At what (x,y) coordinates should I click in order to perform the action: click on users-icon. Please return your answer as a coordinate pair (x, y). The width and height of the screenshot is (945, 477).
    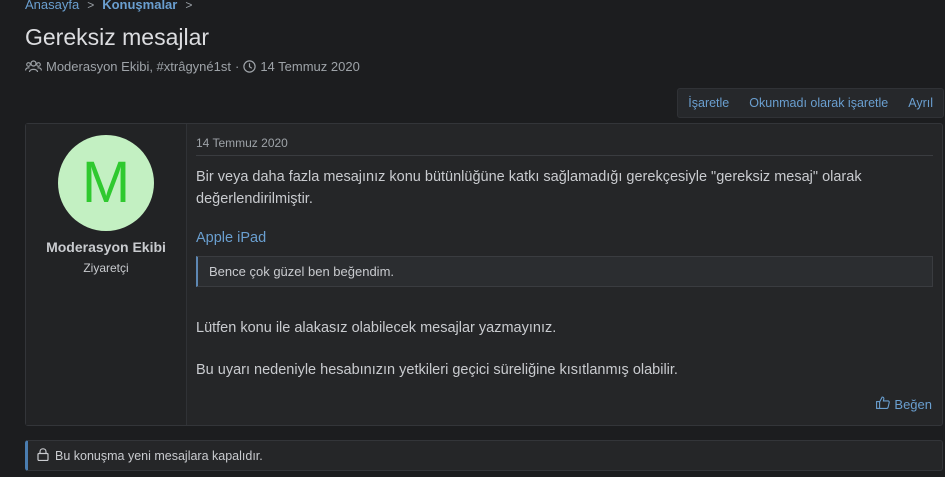
    Looking at the image, I should click on (33, 66).